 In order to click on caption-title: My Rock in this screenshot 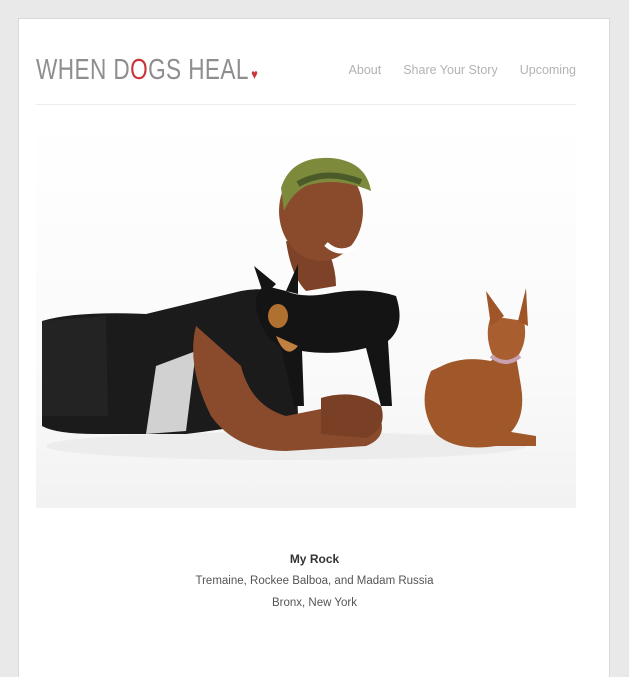, I will do `click(314, 559)`.